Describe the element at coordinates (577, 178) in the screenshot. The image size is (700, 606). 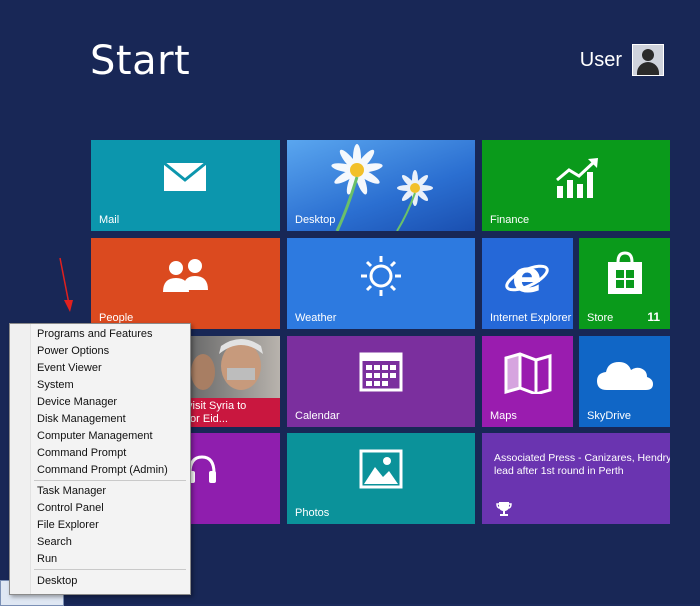
I see `chart-up-icon` at that location.